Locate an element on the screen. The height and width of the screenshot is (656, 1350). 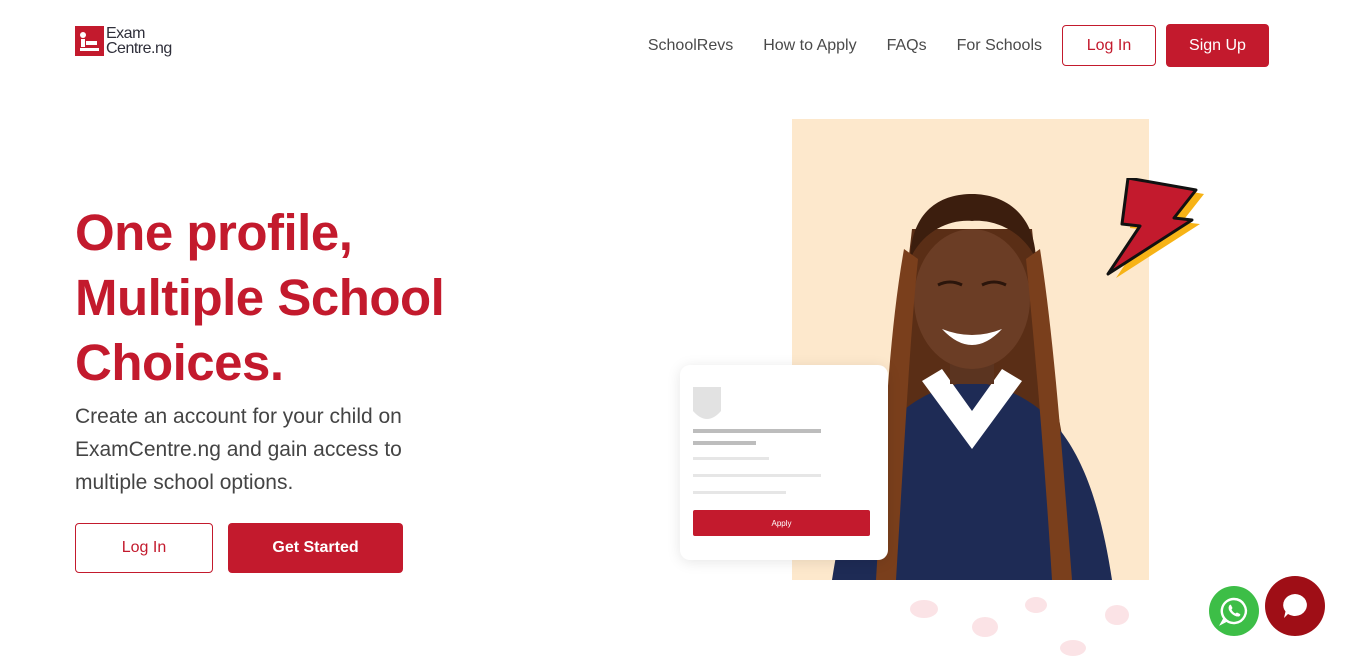
nav-how-to-apply: How to Apply is located at coordinates (809, 46).